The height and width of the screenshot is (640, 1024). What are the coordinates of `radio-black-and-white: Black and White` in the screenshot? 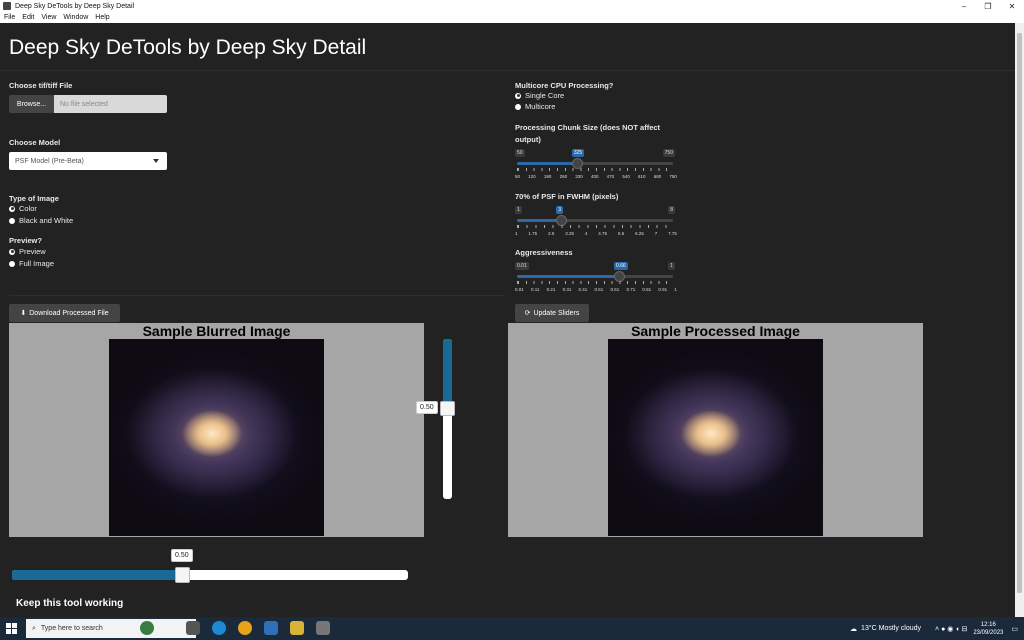 It's located at (41, 220).